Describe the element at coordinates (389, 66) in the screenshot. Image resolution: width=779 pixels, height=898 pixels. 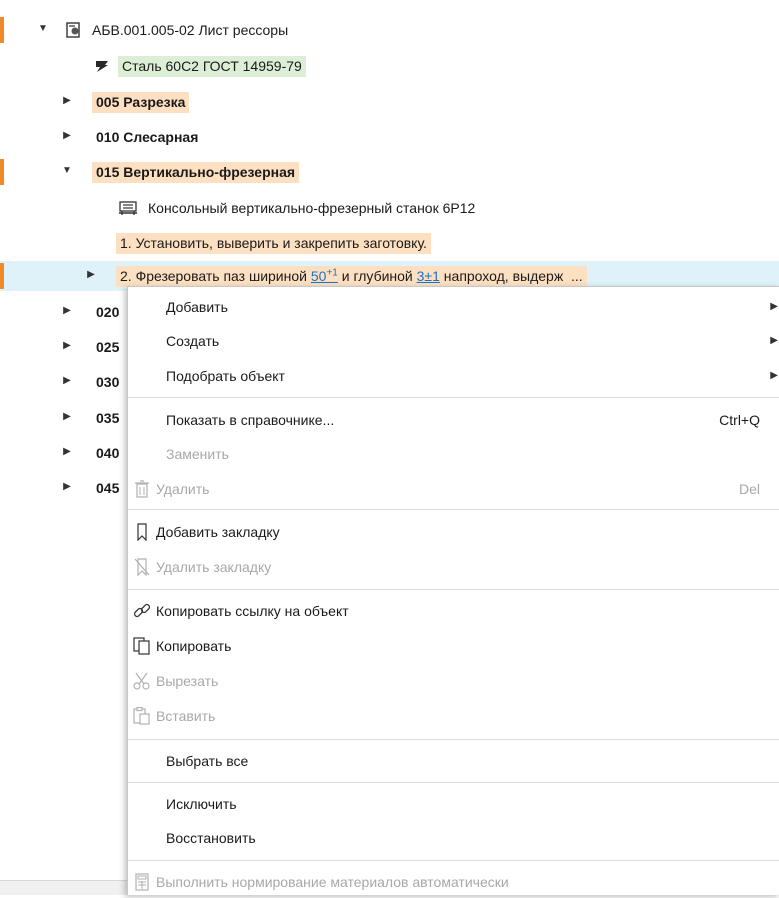
I see `tree-row-material: Сталь 60С2 ГОСТ 14959-79` at that location.